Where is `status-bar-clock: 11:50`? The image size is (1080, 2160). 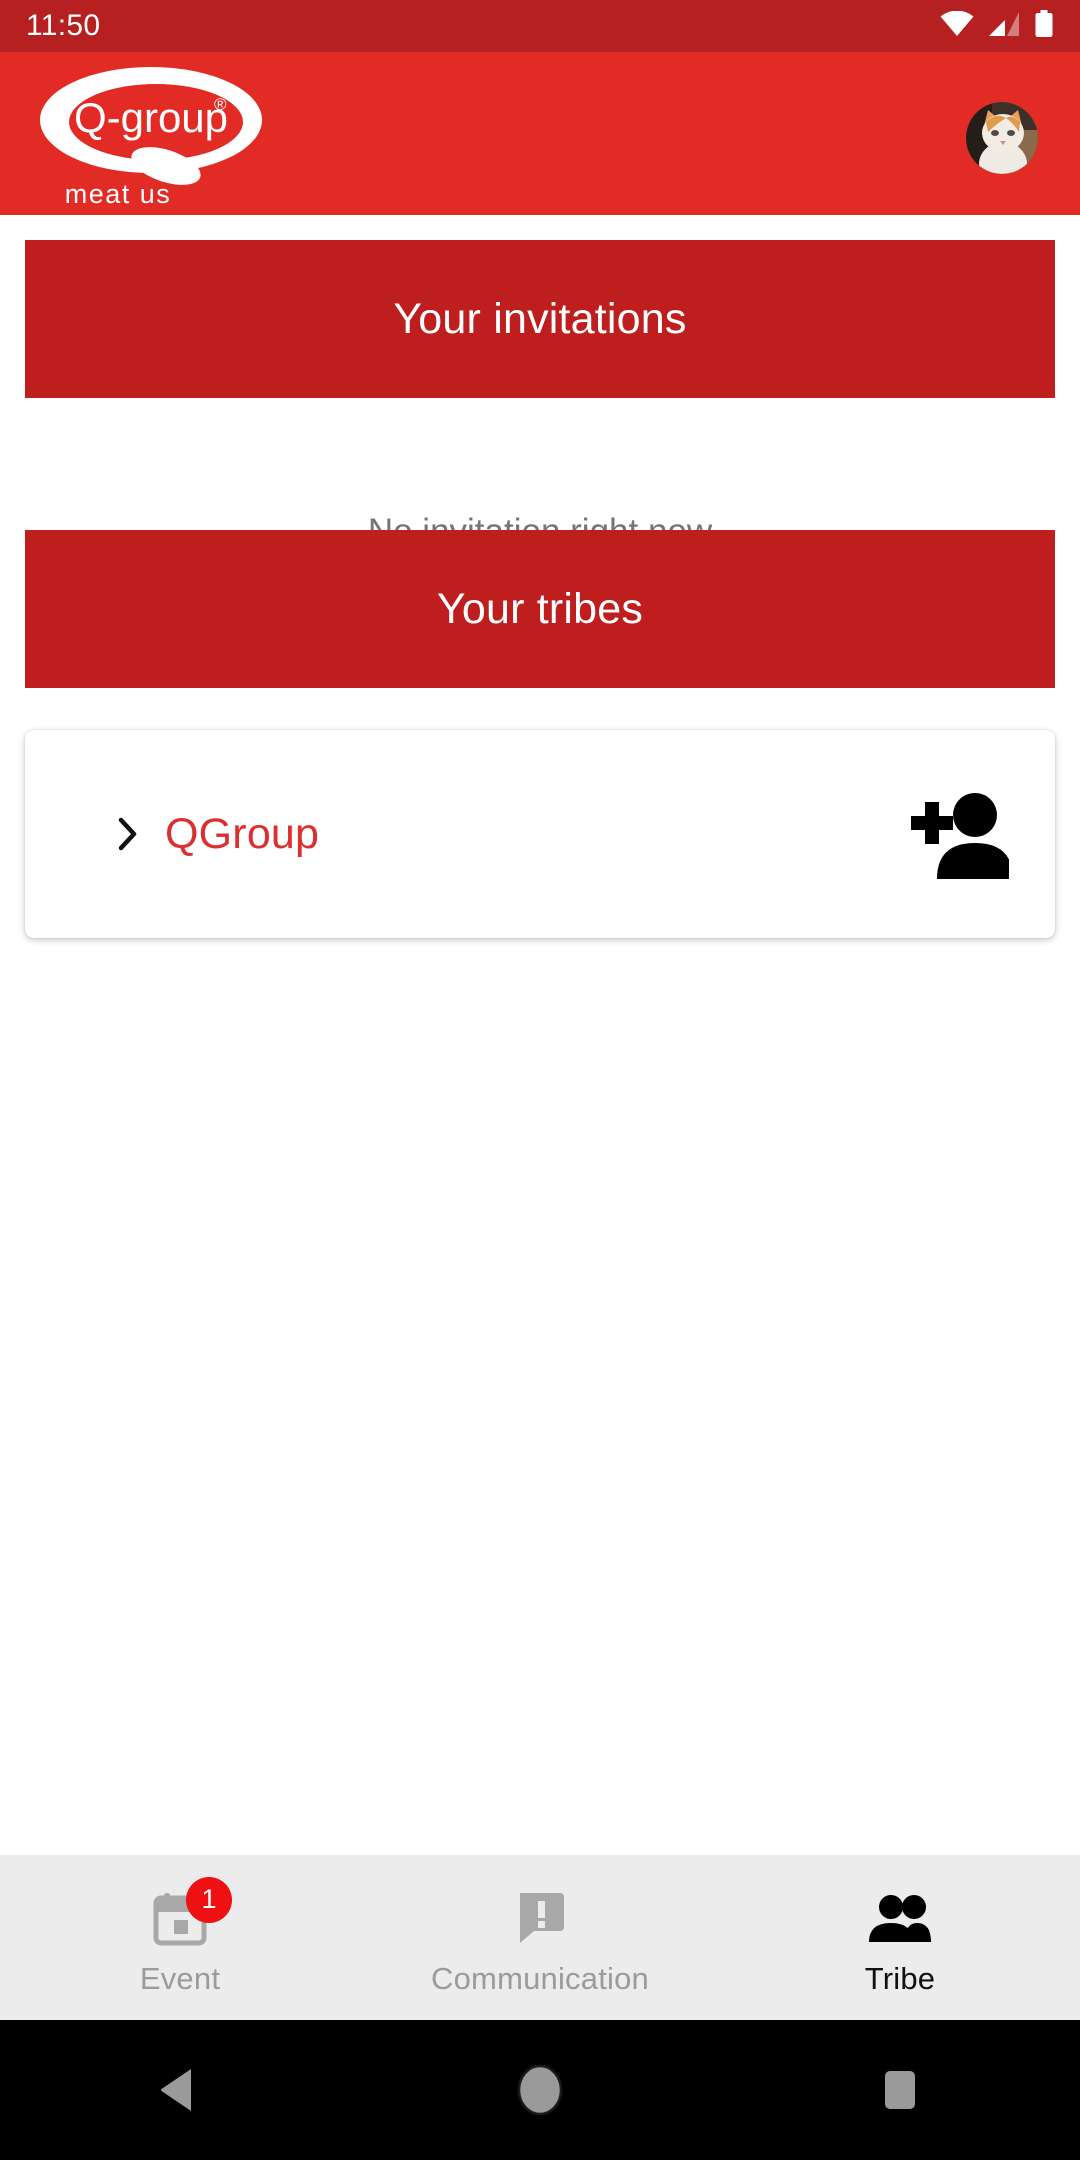
status-bar-clock: 11:50 is located at coordinates (63, 25).